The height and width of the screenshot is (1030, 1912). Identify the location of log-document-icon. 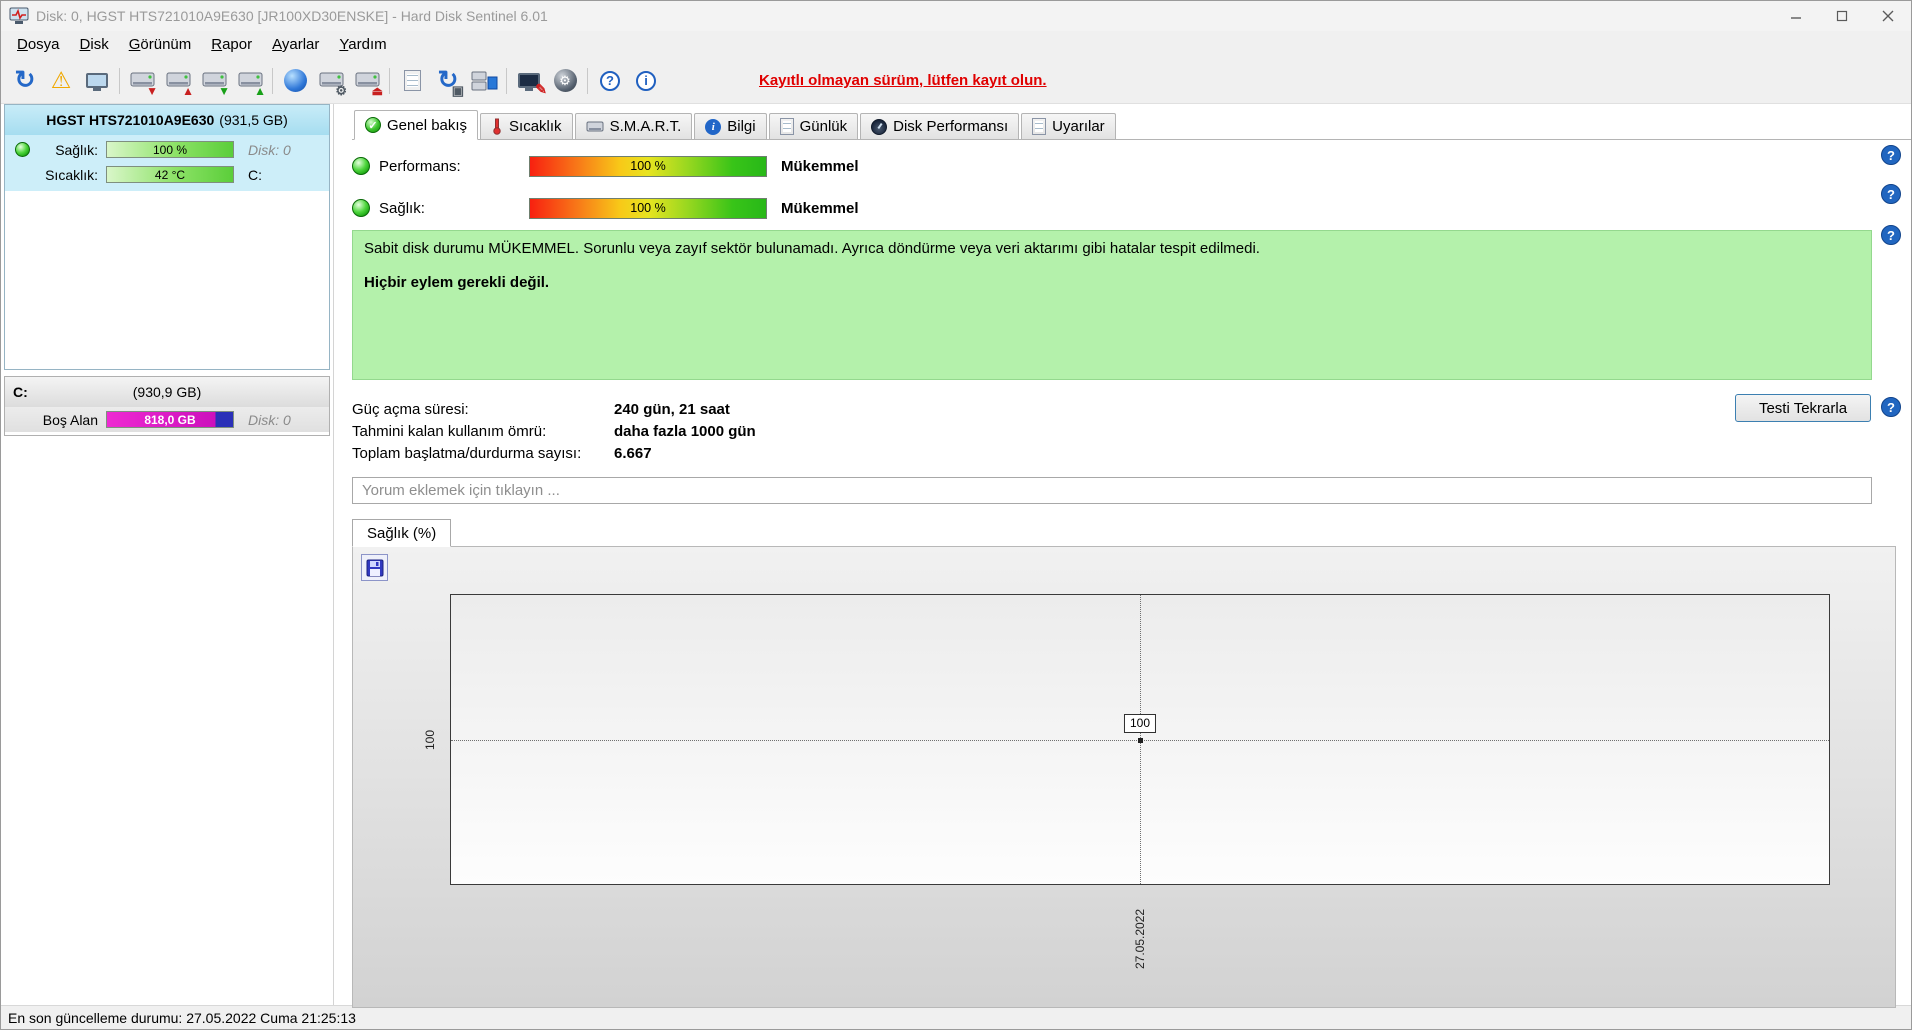
(786, 126).